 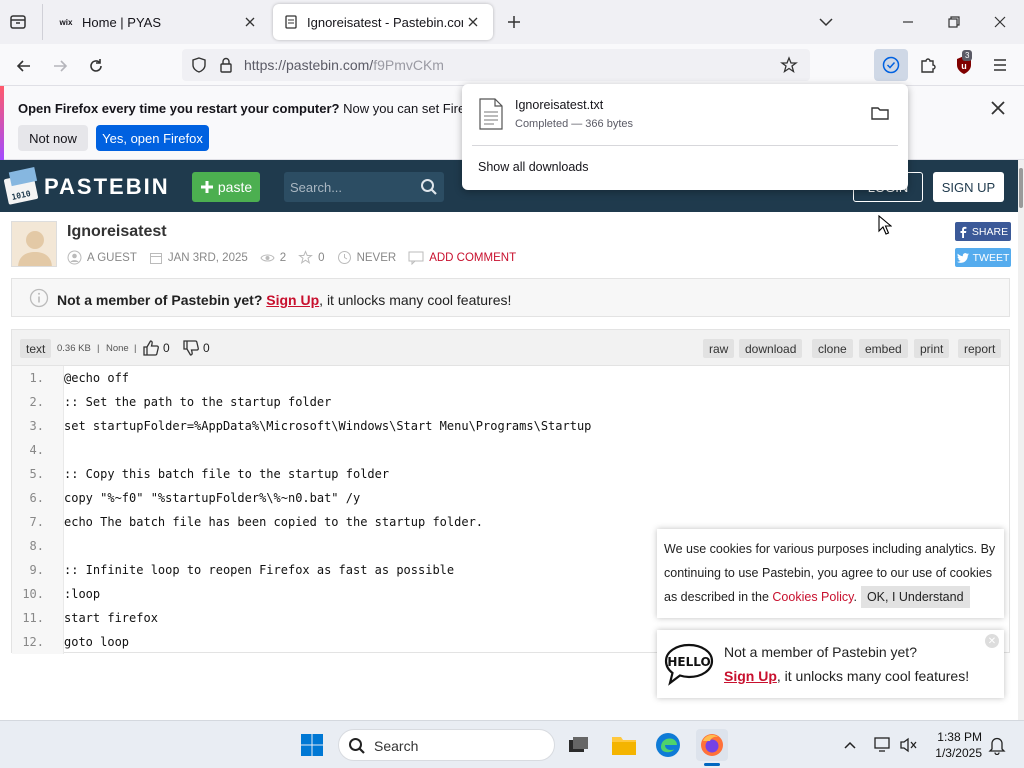 What do you see at coordinates (533, 167) in the screenshot?
I see `show-all-downloads-button: Show all downloads` at bounding box center [533, 167].